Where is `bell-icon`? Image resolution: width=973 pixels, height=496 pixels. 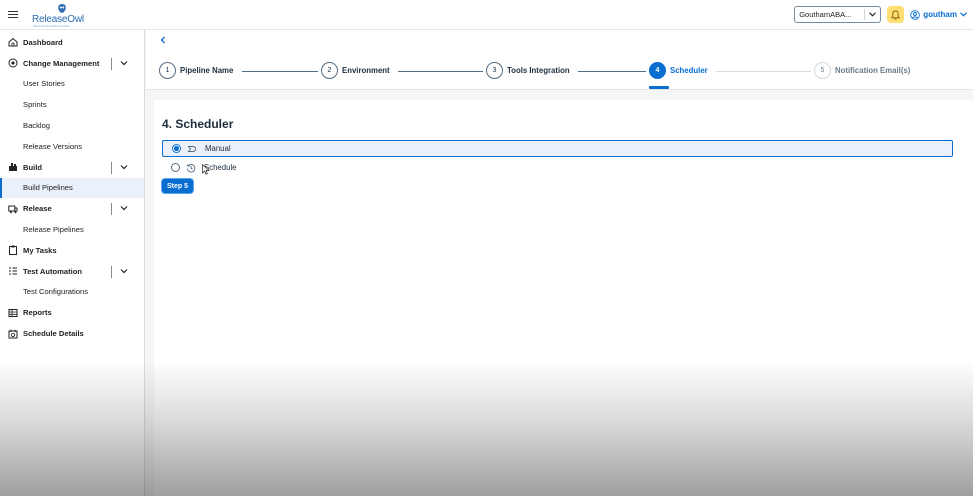
bell-icon is located at coordinates (896, 15).